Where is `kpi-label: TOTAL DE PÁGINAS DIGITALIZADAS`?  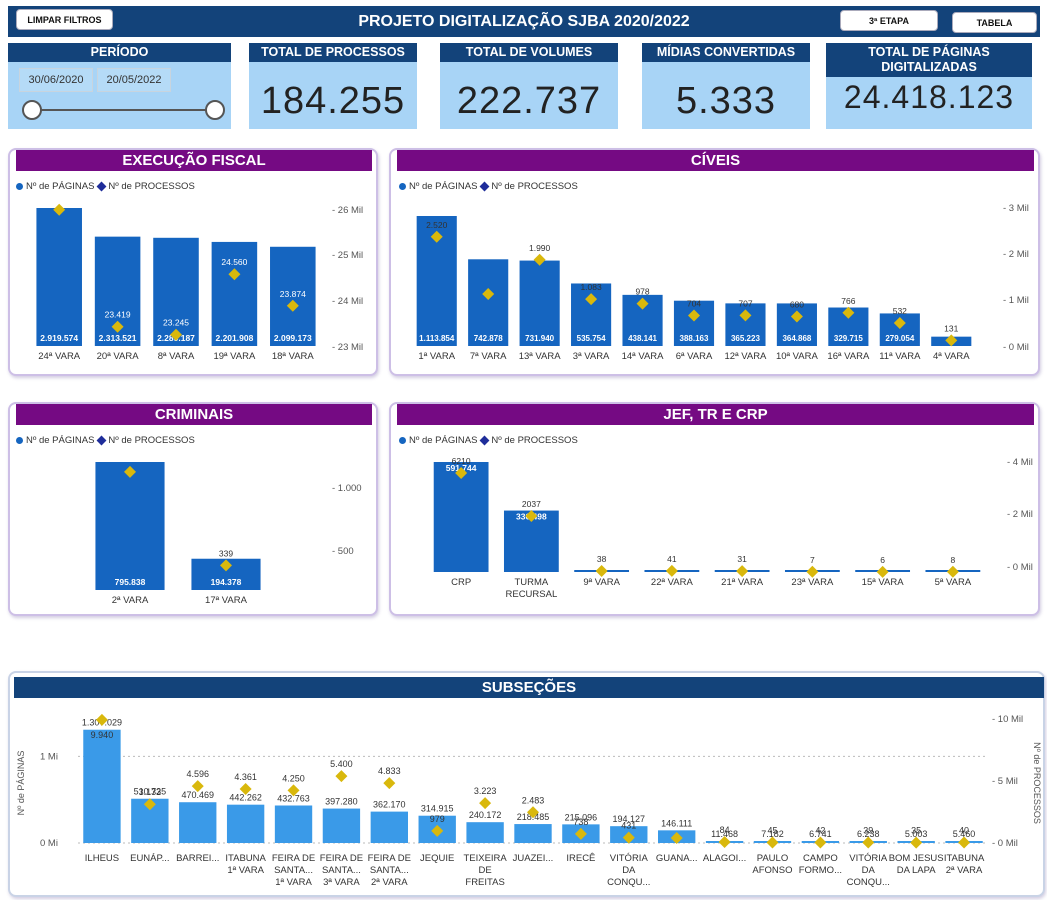
kpi-label: TOTAL DE PÁGINAS DIGITALIZADAS is located at coordinates (929, 60).